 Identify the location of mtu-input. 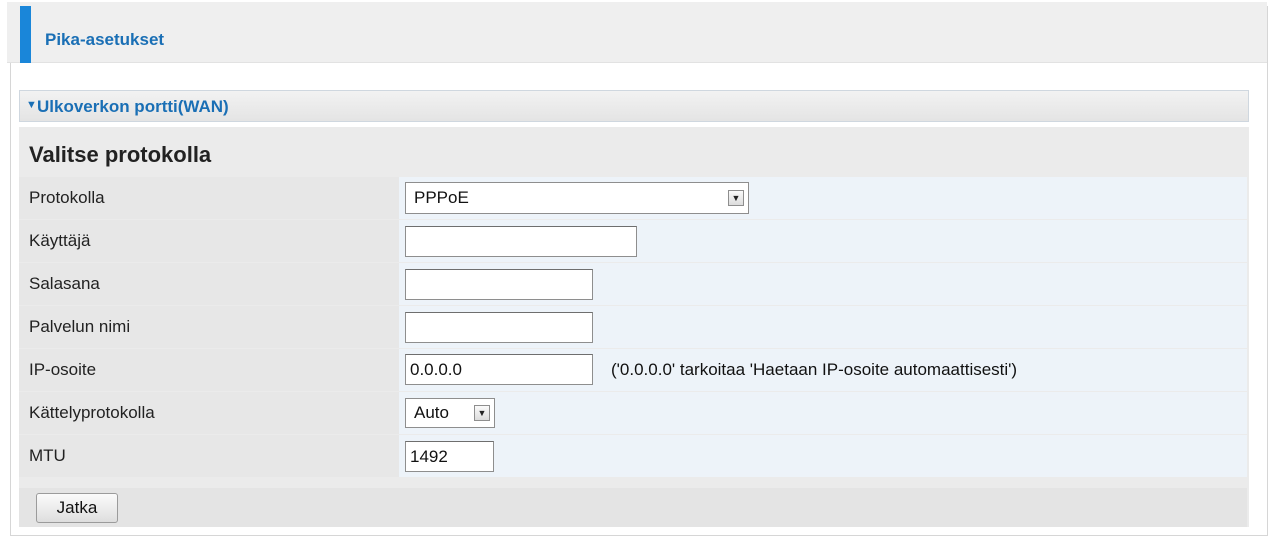
(449, 456).